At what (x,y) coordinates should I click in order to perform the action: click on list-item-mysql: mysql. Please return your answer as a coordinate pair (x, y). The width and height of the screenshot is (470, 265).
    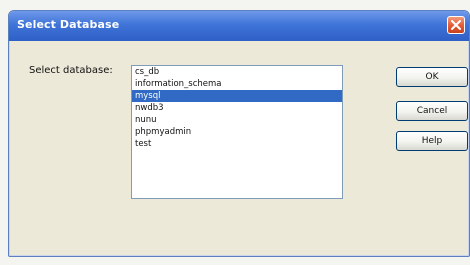
    Looking at the image, I should click on (237, 96).